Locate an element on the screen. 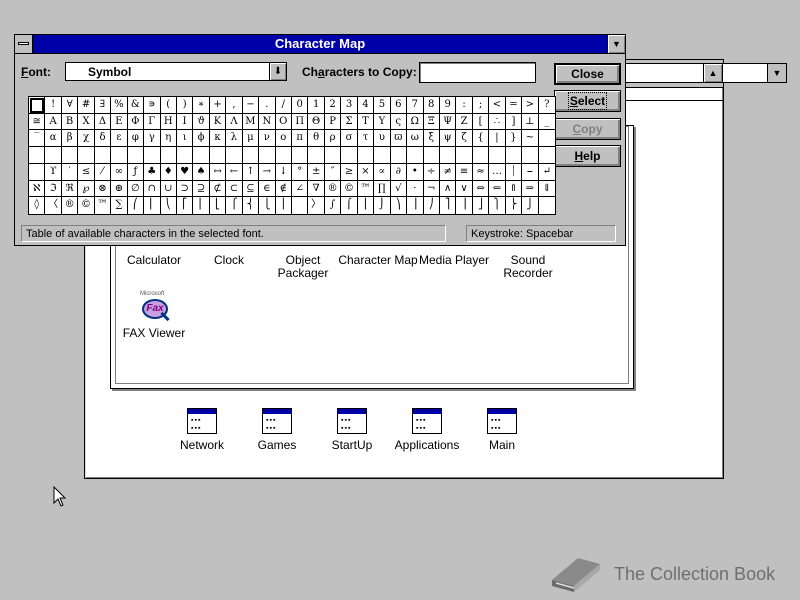 The height and width of the screenshot is (600, 800). character-cell: } is located at coordinates (514, 139).